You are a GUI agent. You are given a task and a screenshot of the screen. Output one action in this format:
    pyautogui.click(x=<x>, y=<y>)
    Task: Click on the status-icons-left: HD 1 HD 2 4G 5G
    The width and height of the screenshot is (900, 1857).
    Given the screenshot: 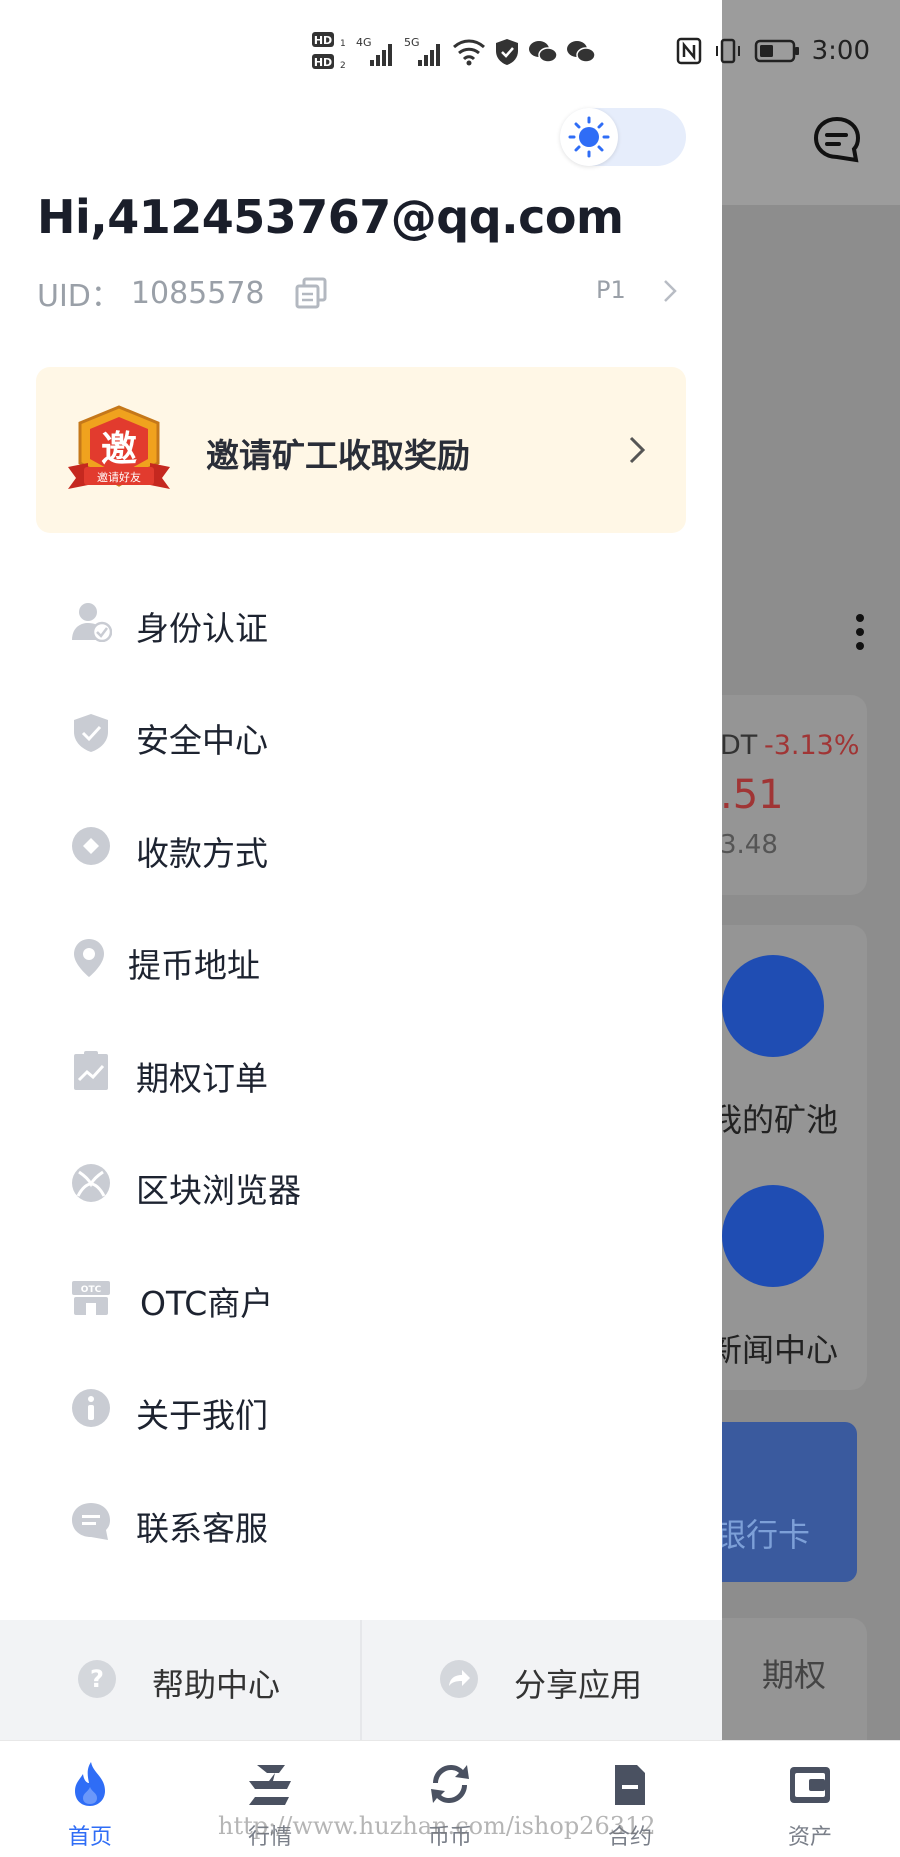 What is the action you would take?
    pyautogui.click(x=454, y=52)
    